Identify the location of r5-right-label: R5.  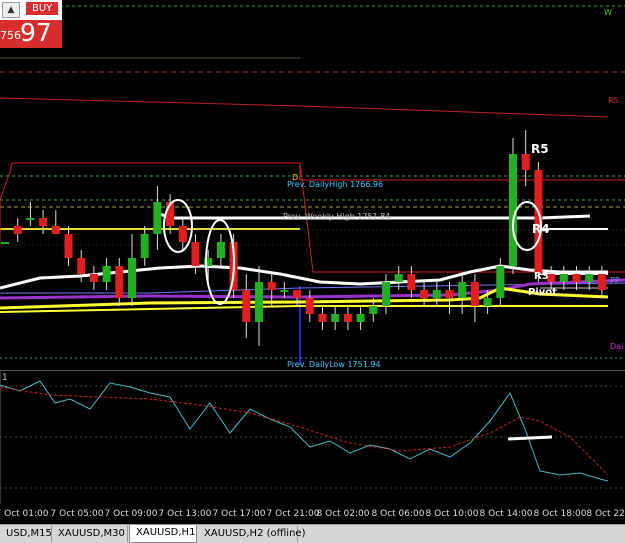
(613, 100).